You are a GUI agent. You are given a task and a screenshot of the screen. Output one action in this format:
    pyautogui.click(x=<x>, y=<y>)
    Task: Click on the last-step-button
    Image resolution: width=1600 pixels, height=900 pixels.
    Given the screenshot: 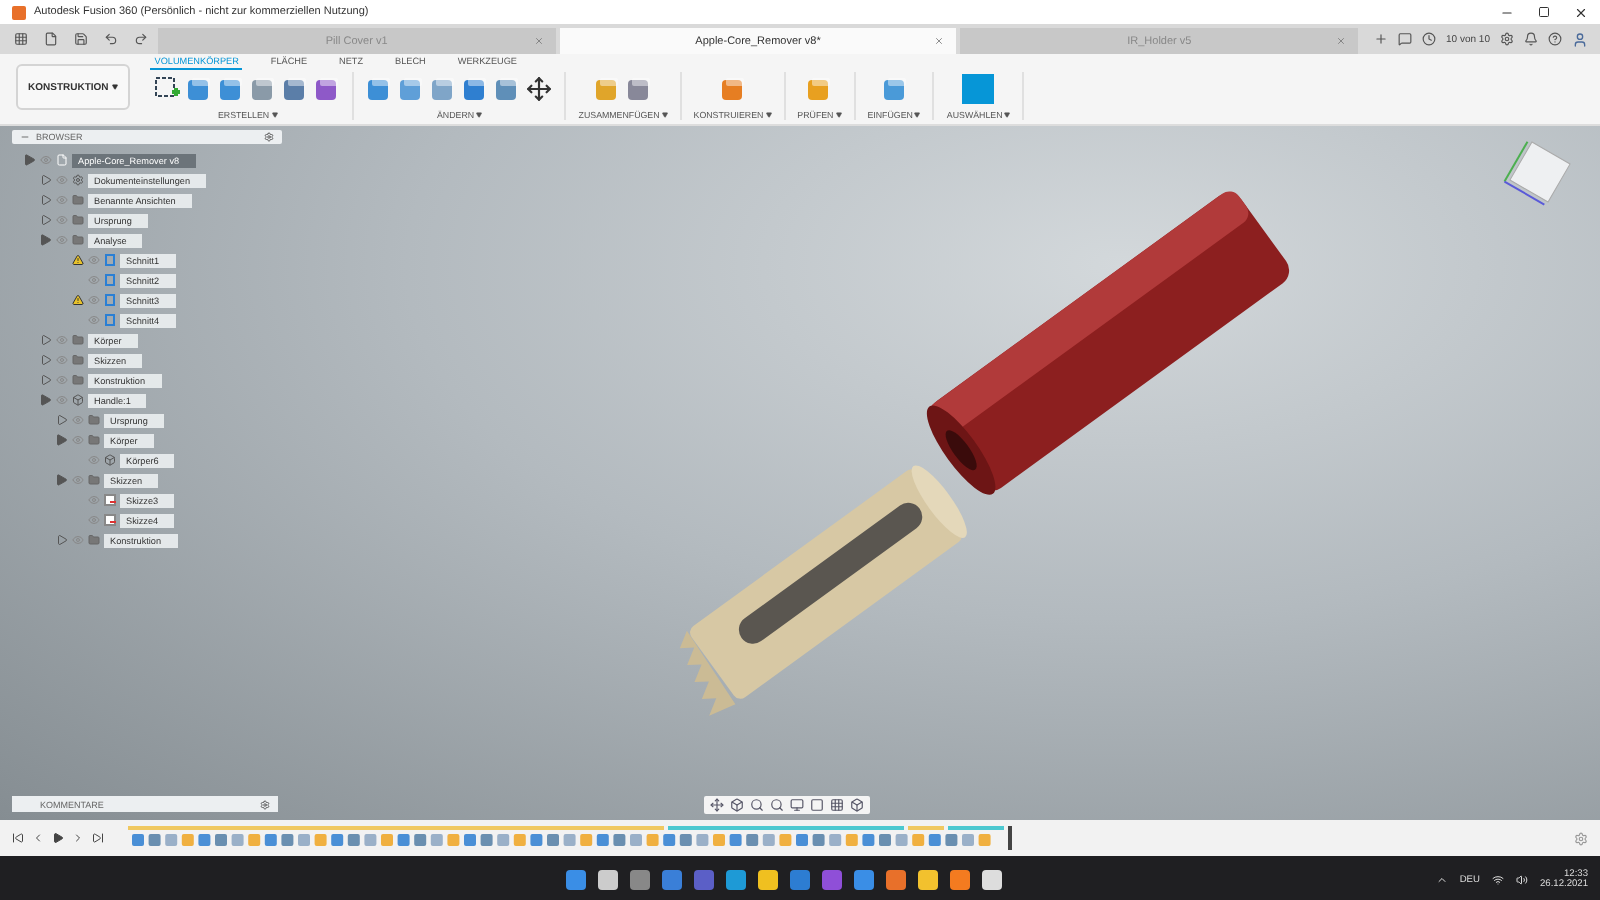 What is the action you would take?
    pyautogui.click(x=98, y=838)
    